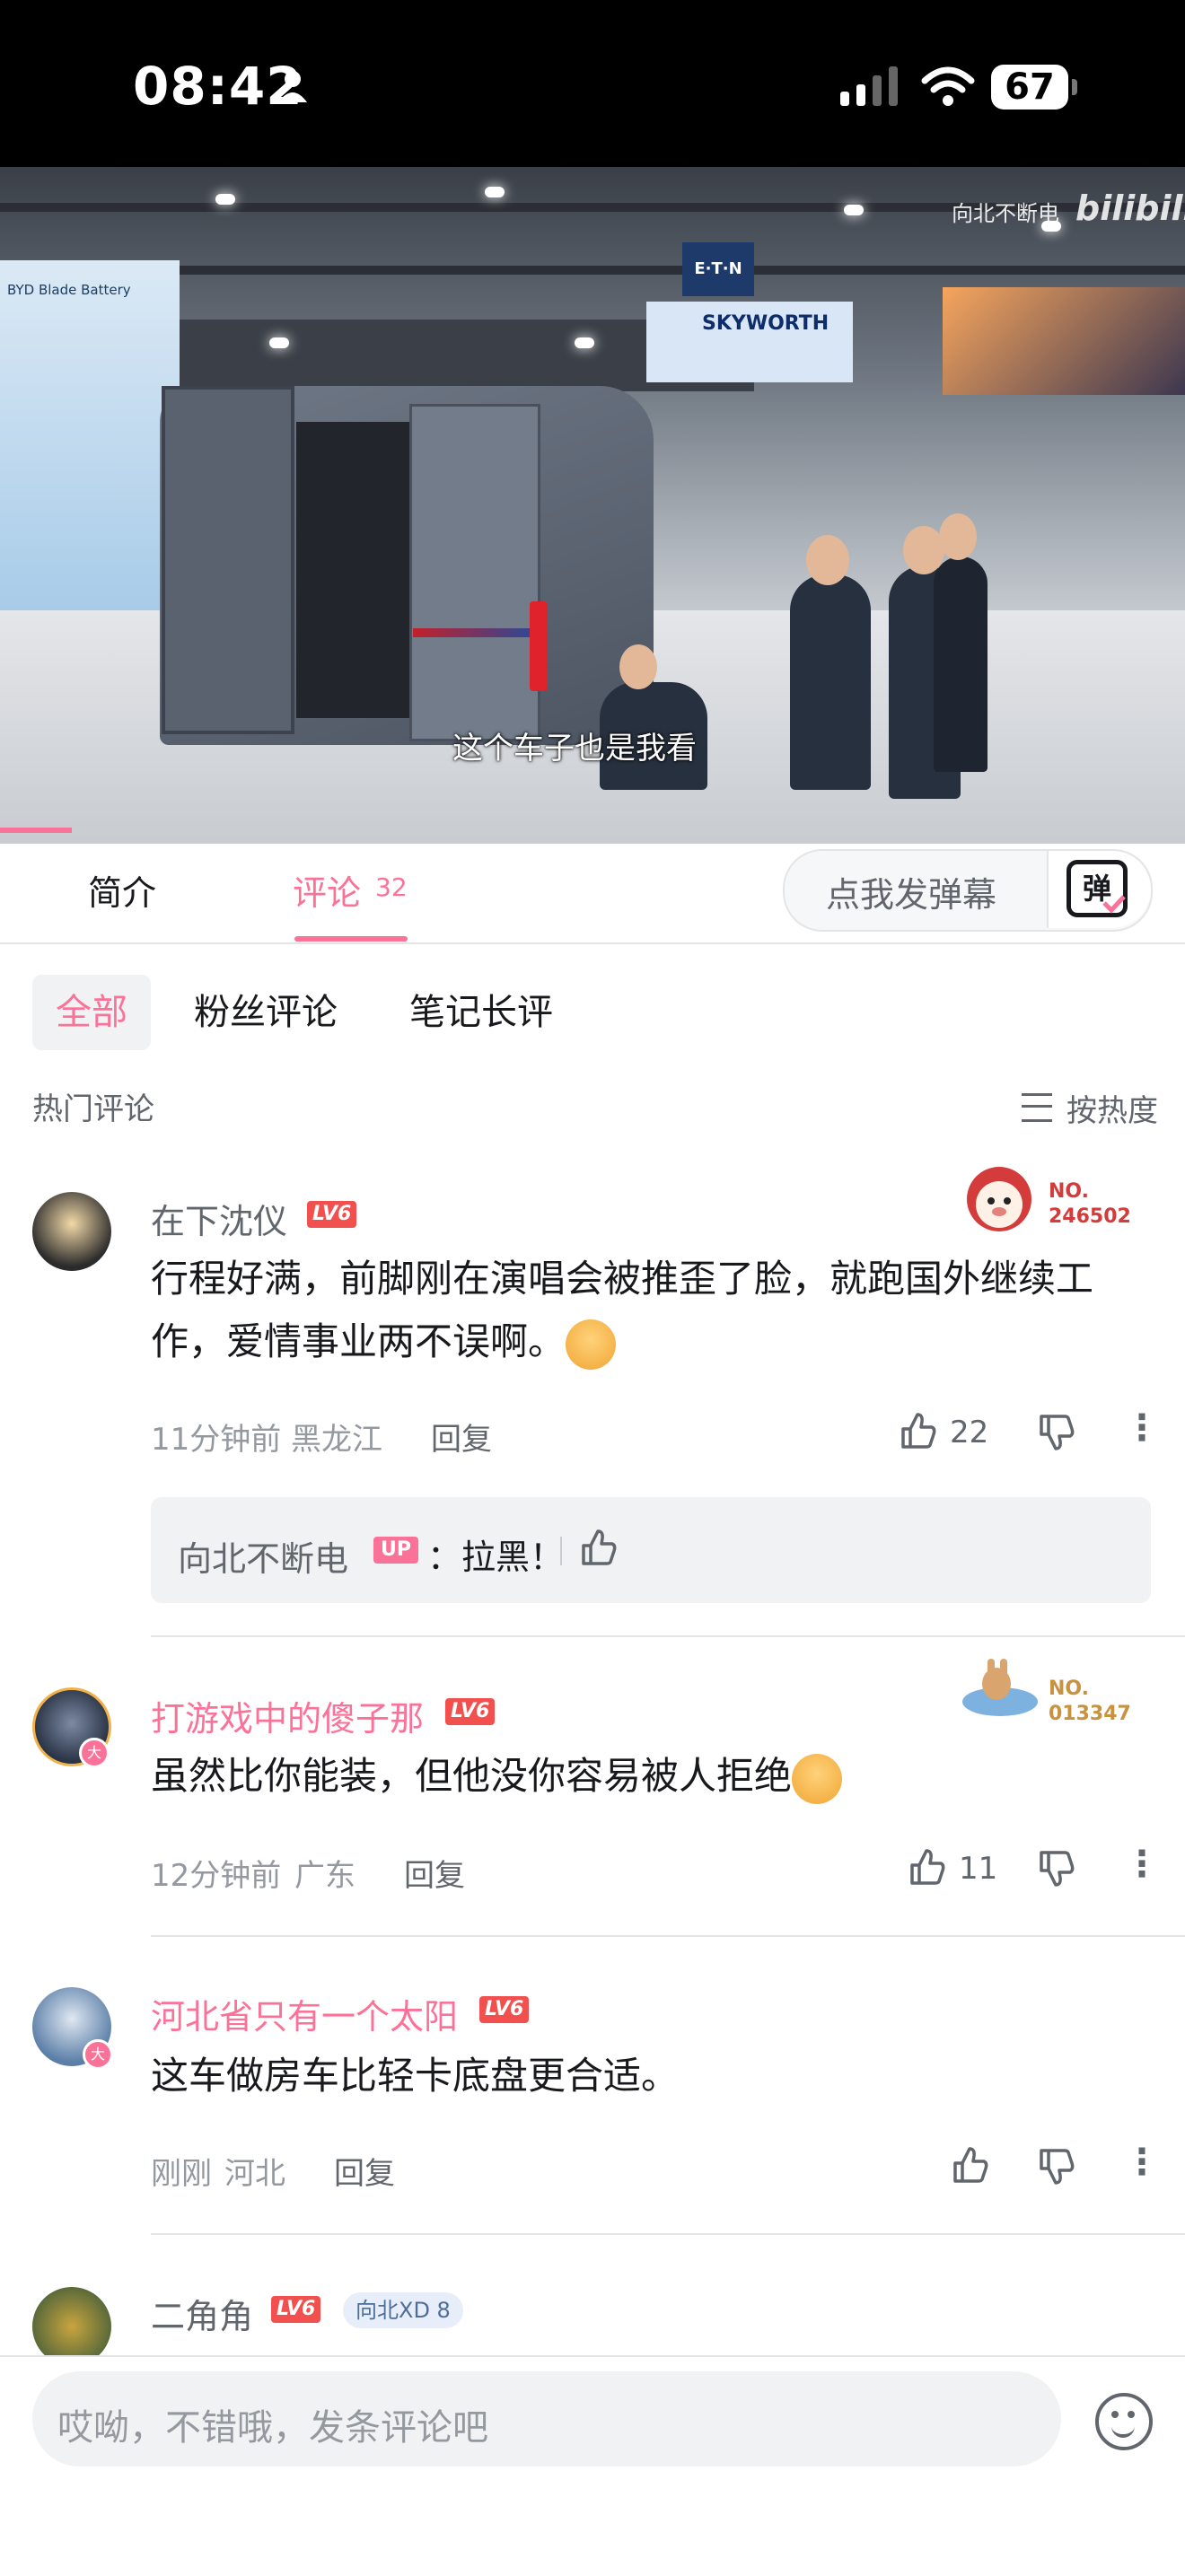 The image size is (1185, 2576). Describe the element at coordinates (336, 1440) in the screenshot. I see `comment-location: 黑龙江` at that location.